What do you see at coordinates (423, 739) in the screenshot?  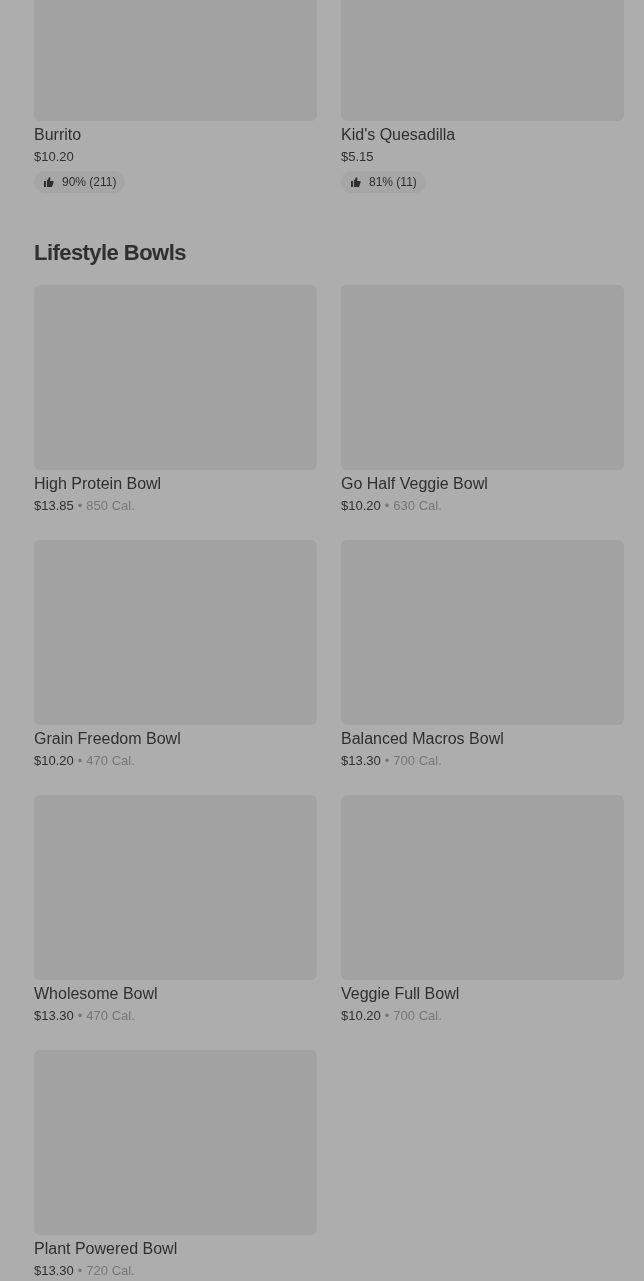 I see `item-name: Balanced Macros Bowl` at bounding box center [423, 739].